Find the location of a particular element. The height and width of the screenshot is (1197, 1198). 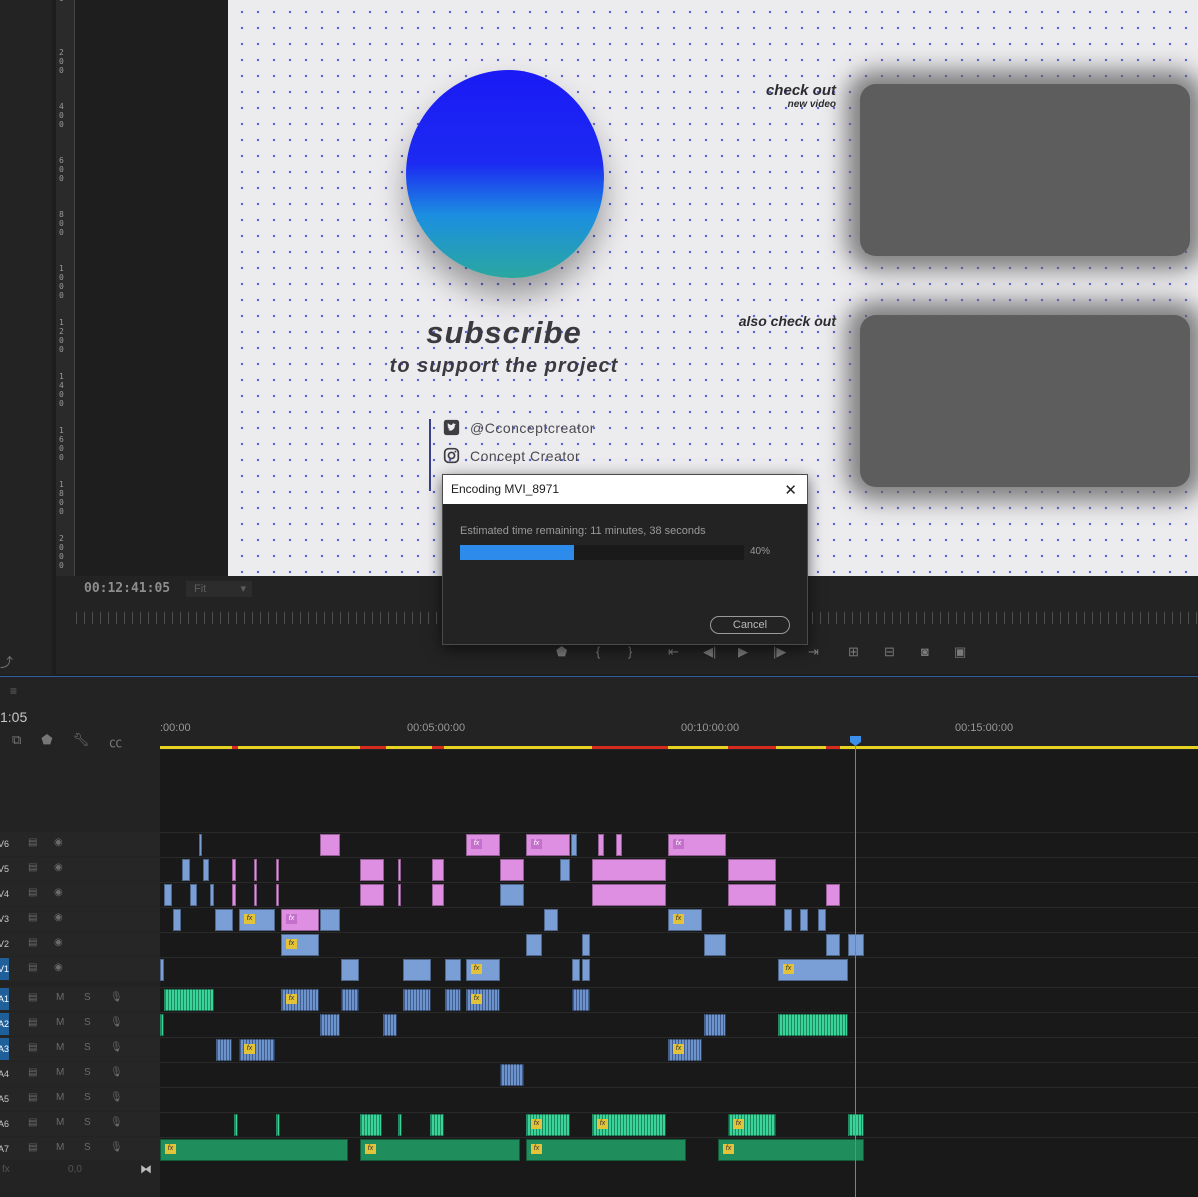

marker-icon: ⬟ is located at coordinates (561, 652).